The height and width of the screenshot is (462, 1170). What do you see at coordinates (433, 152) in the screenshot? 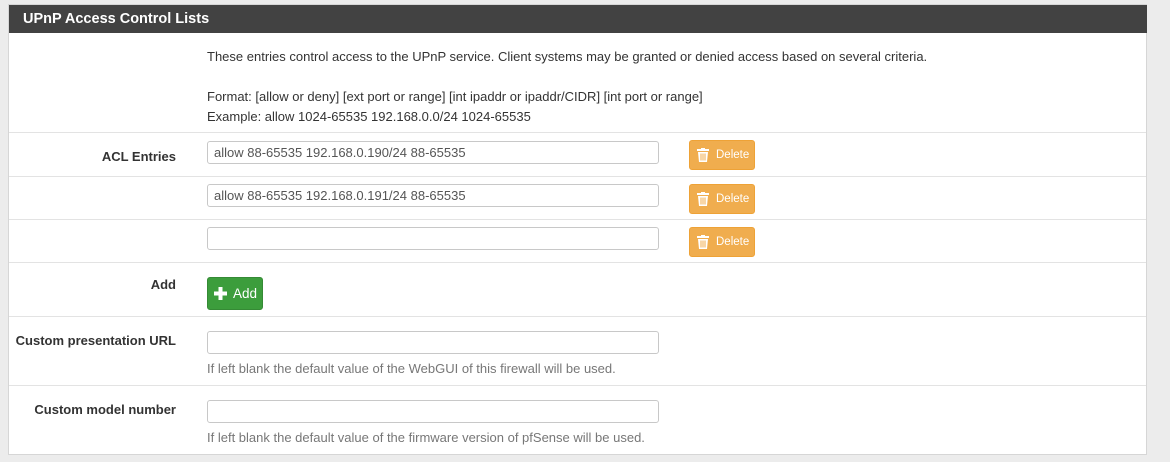
I see `acl-entry-input: allow 88-65535 192.168.0.190/24 88-65535` at bounding box center [433, 152].